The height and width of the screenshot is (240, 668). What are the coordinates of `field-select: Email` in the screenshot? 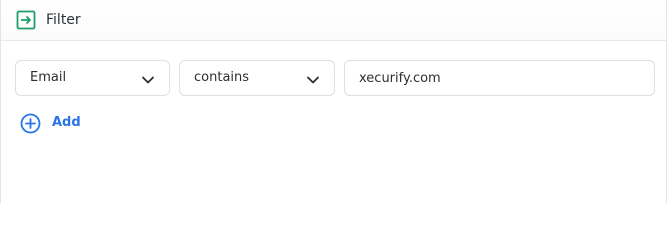 It's located at (92, 78).